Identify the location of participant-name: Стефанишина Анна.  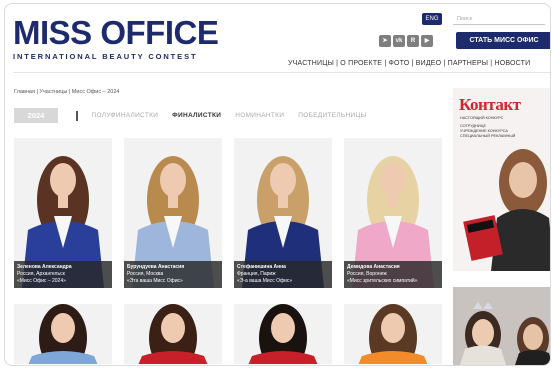
(261, 267).